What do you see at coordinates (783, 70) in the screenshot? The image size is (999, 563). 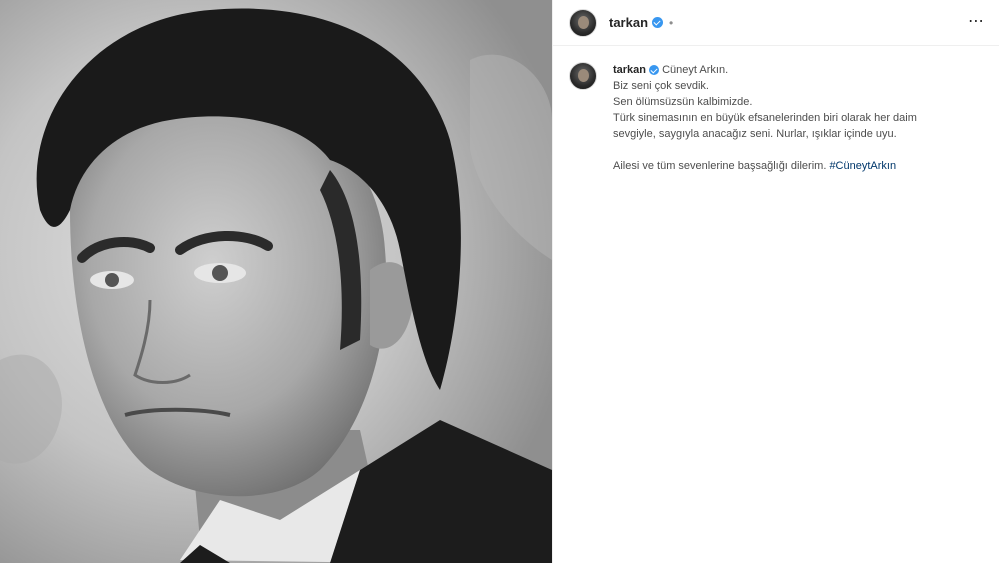 I see `caption-first-line: tarkan Cüneyt Arkın.` at bounding box center [783, 70].